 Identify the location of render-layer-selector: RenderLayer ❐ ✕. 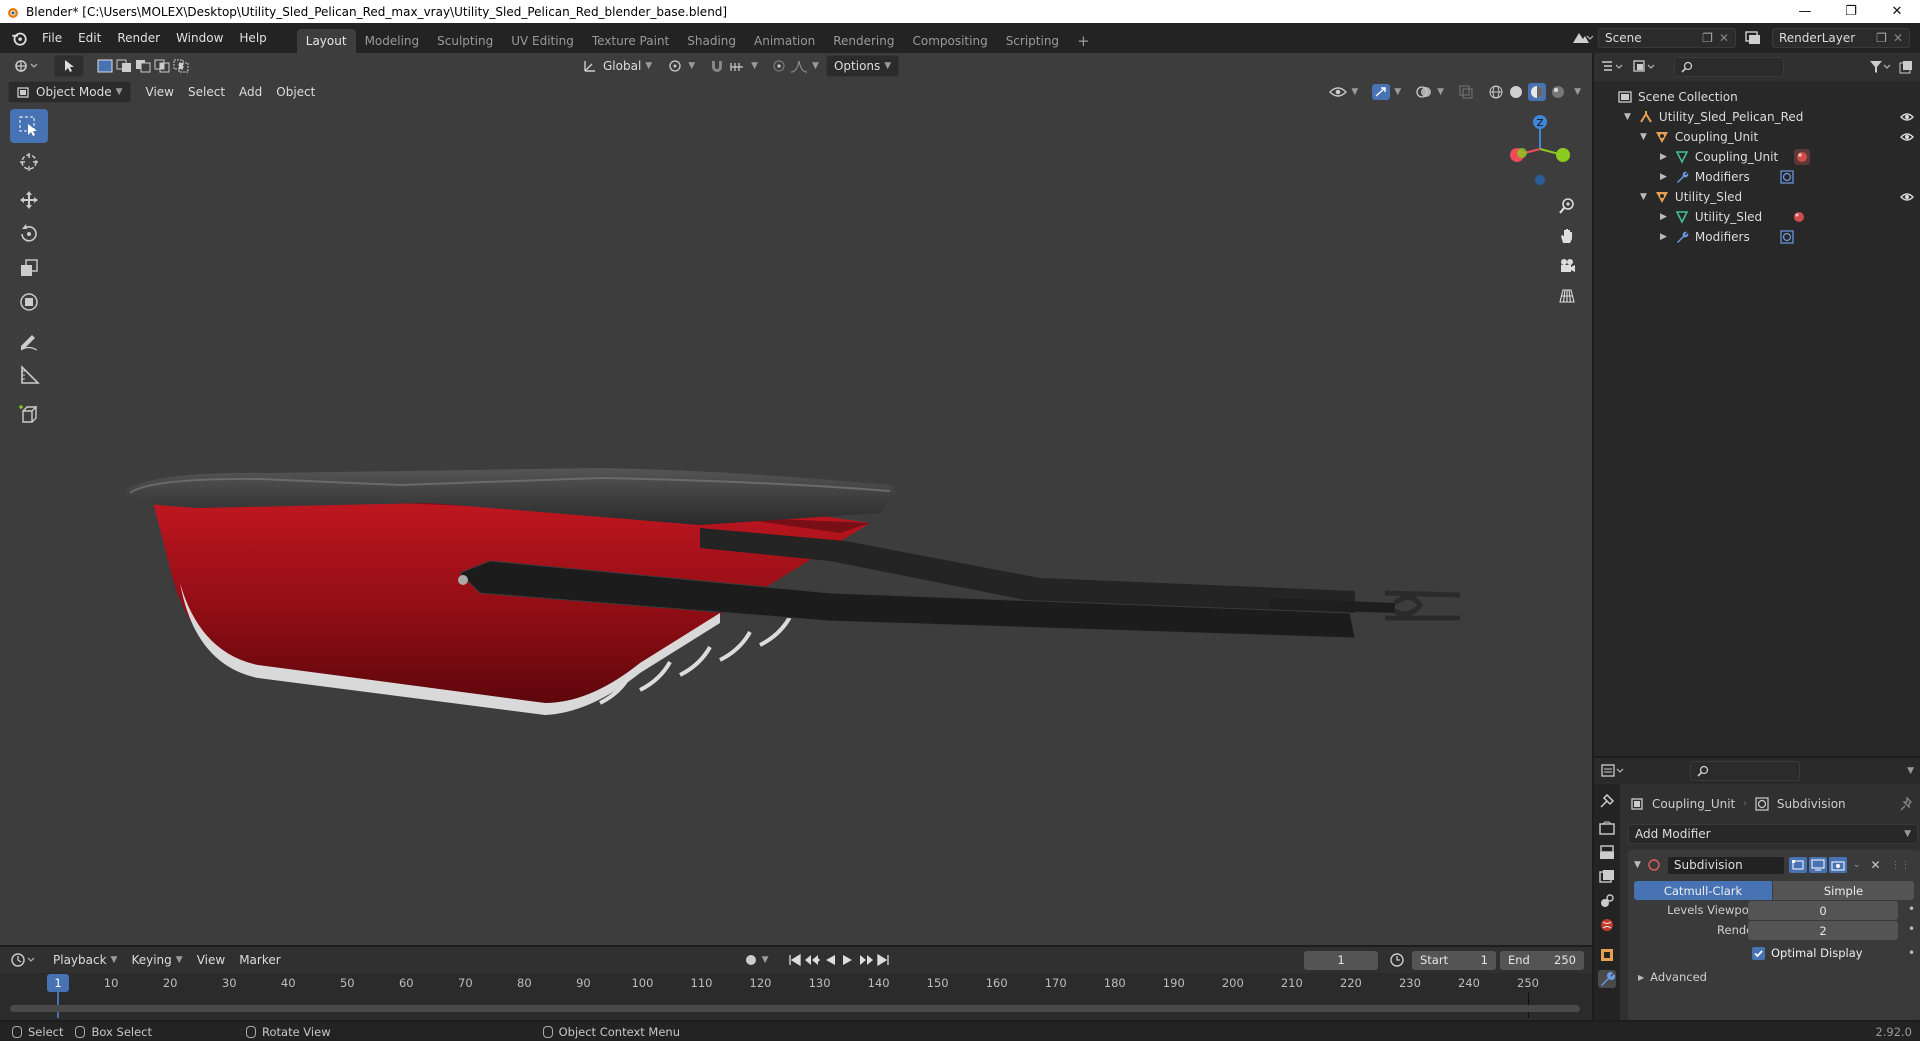
(1841, 38).